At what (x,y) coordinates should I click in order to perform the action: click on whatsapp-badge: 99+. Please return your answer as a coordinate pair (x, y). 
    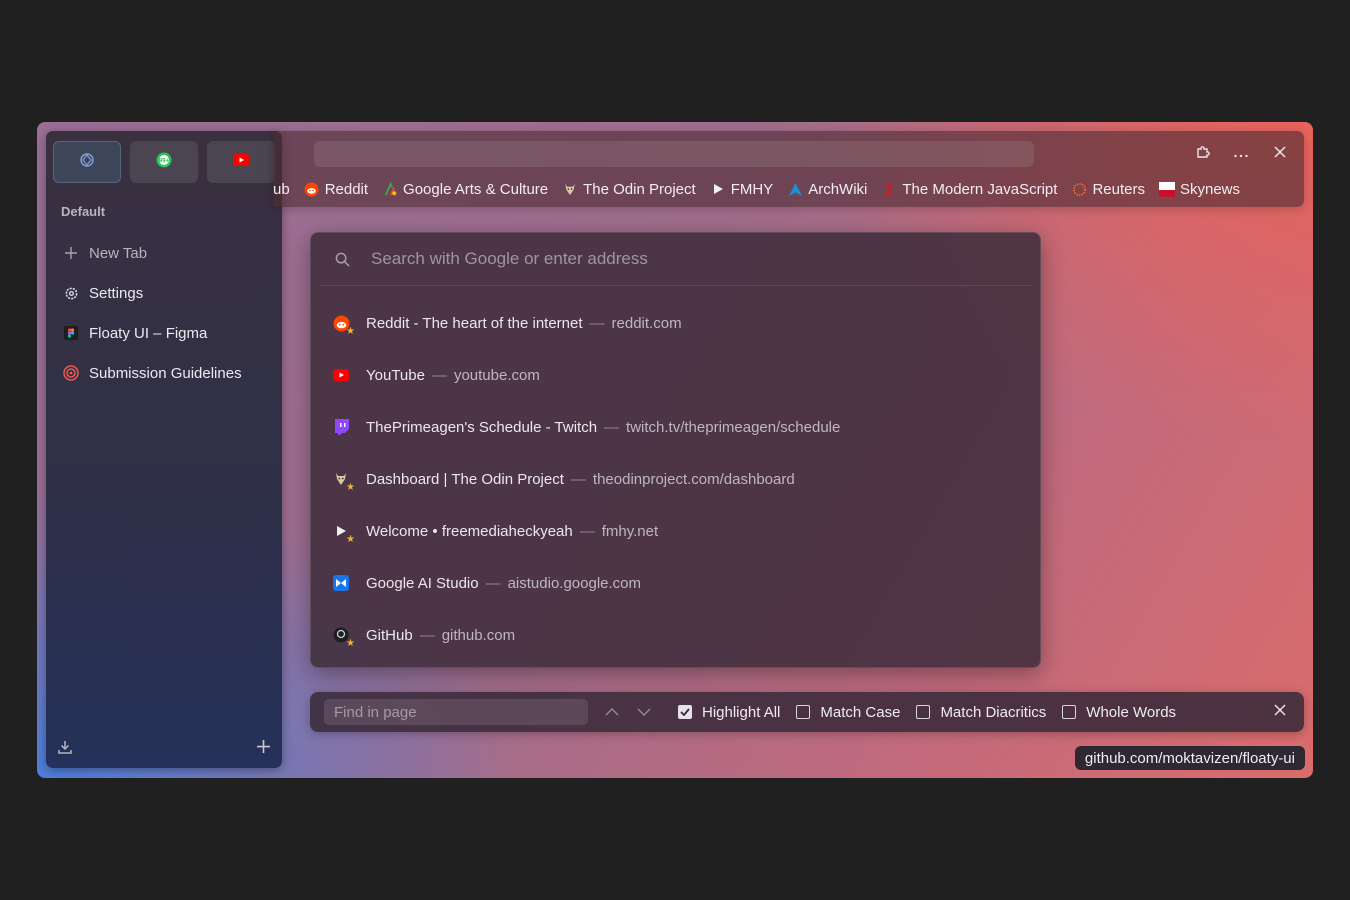
    Looking at the image, I should click on (164, 161).